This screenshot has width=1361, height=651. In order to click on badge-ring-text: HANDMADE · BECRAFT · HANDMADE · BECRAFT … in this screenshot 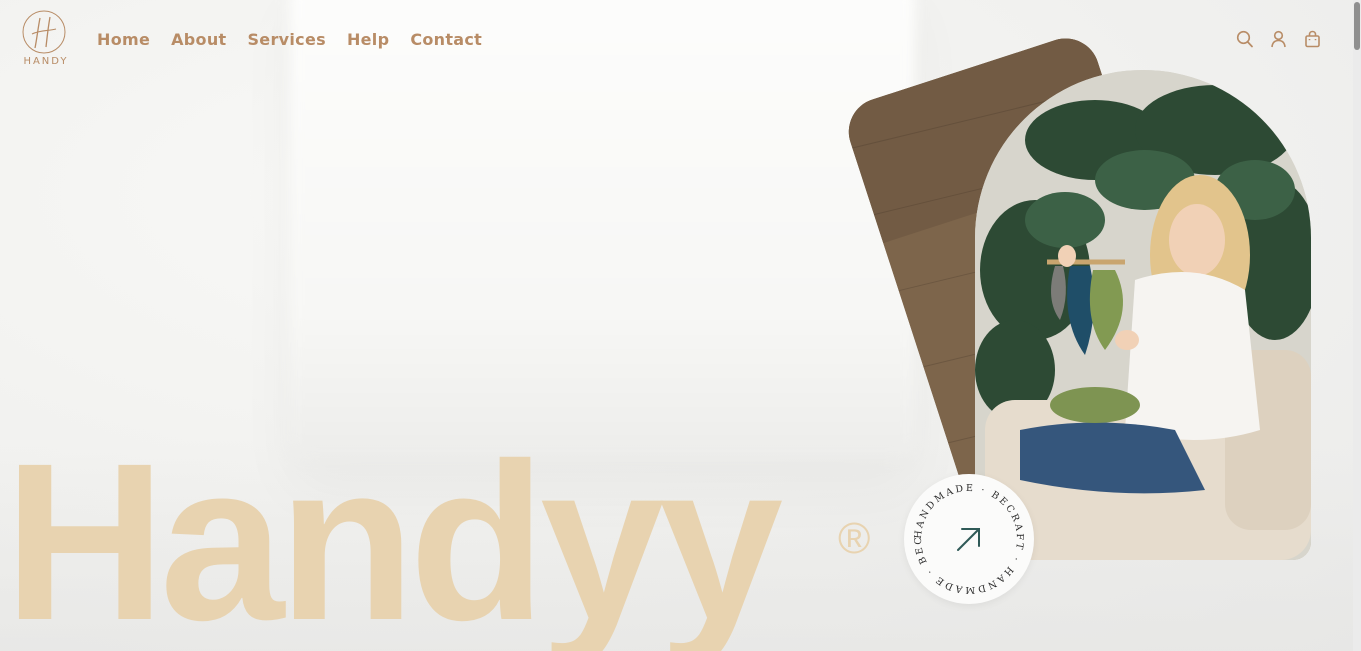, I will do `click(964, 534)`.